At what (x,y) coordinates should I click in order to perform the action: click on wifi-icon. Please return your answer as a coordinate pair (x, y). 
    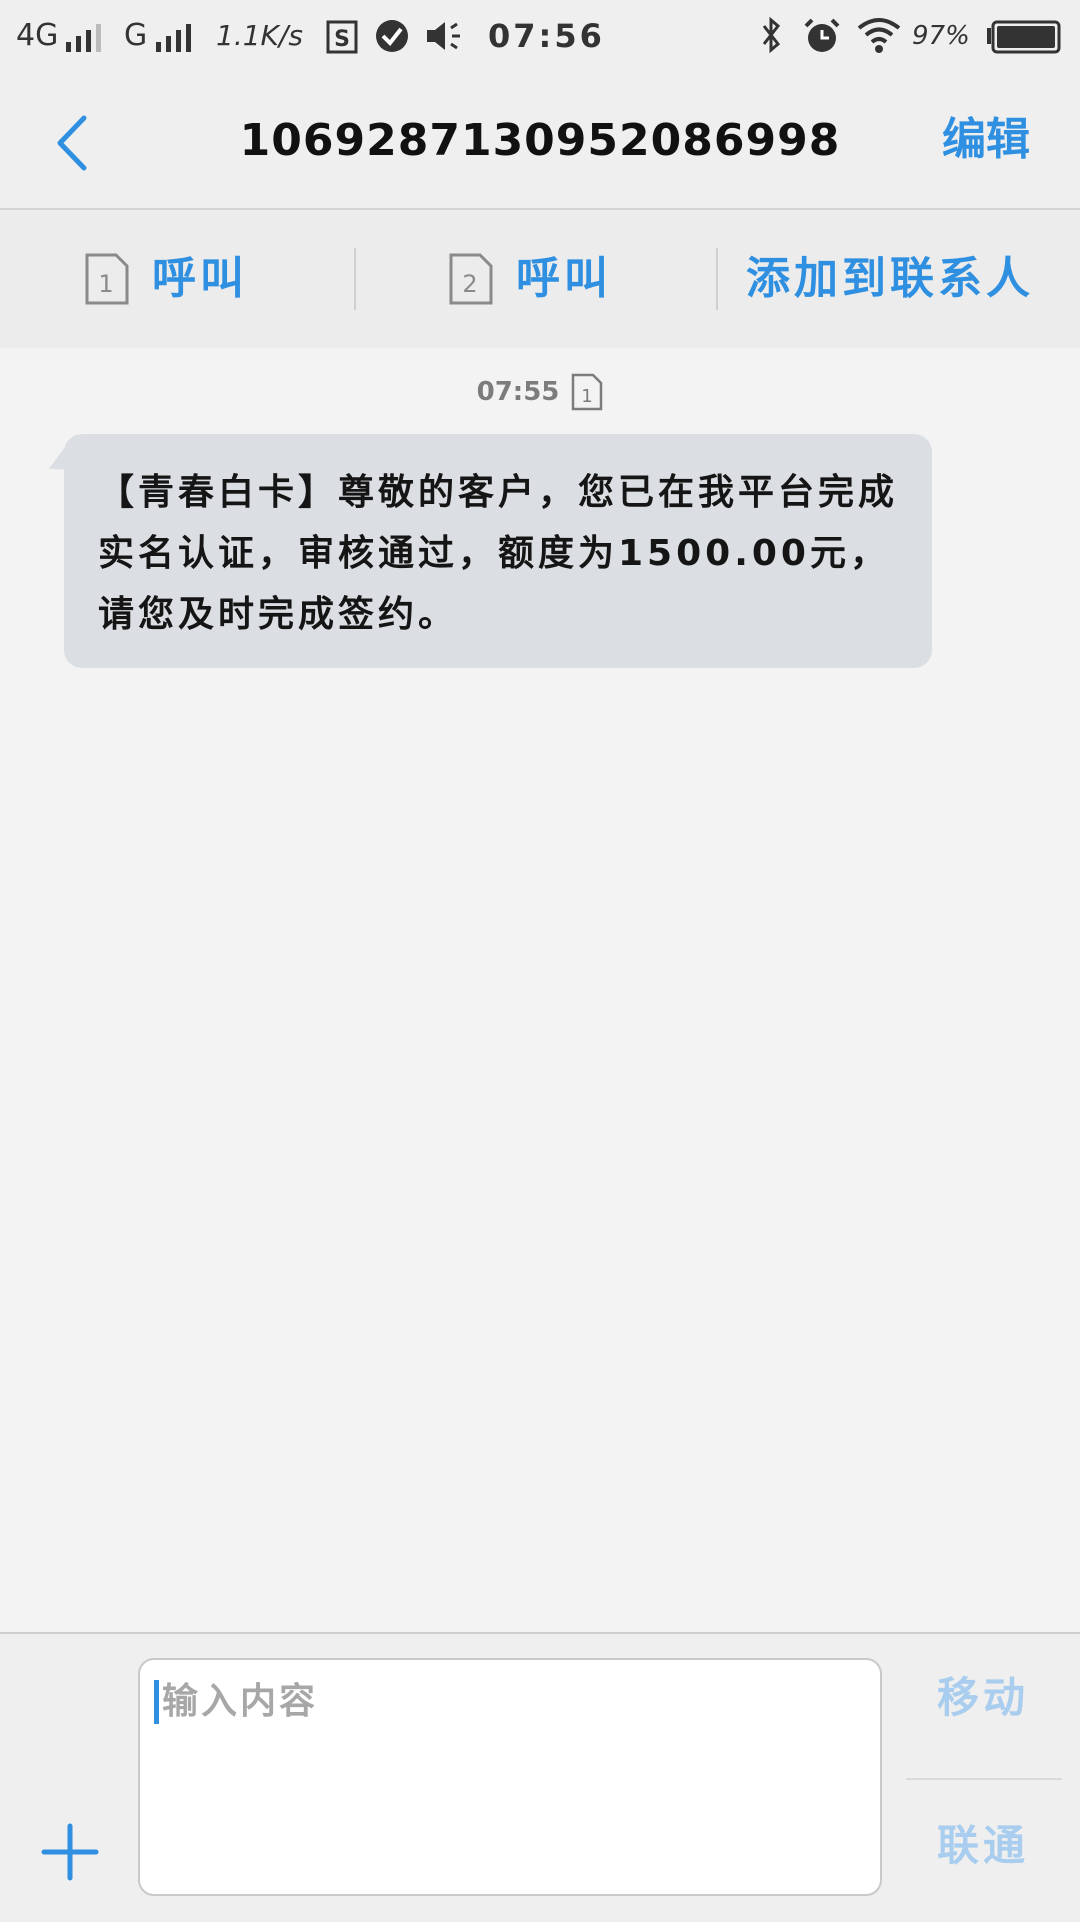
    Looking at the image, I should click on (879, 35).